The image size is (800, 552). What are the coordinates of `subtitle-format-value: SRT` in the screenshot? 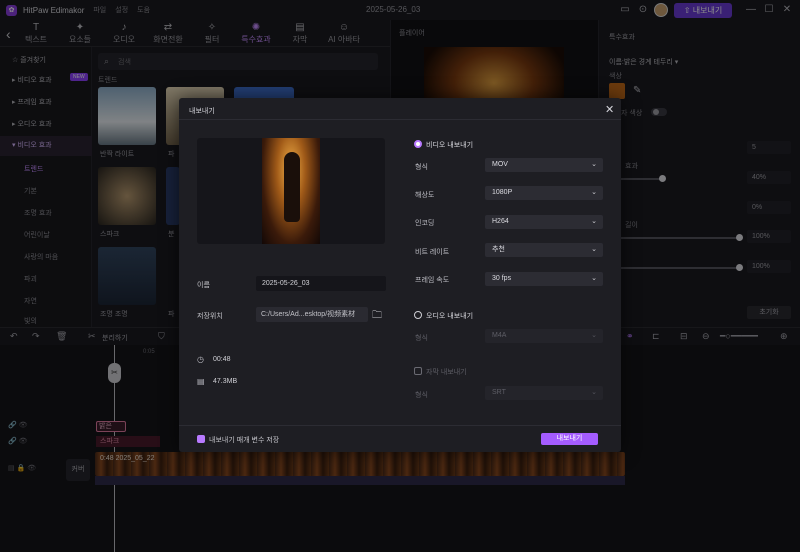 It's located at (499, 392).